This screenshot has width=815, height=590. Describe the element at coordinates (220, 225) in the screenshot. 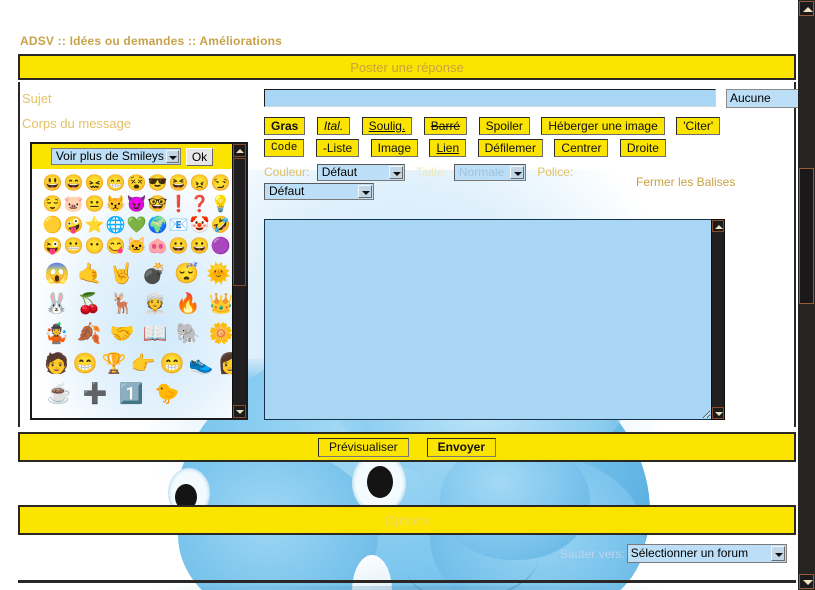

I see `smiley-icon: 🤣` at that location.